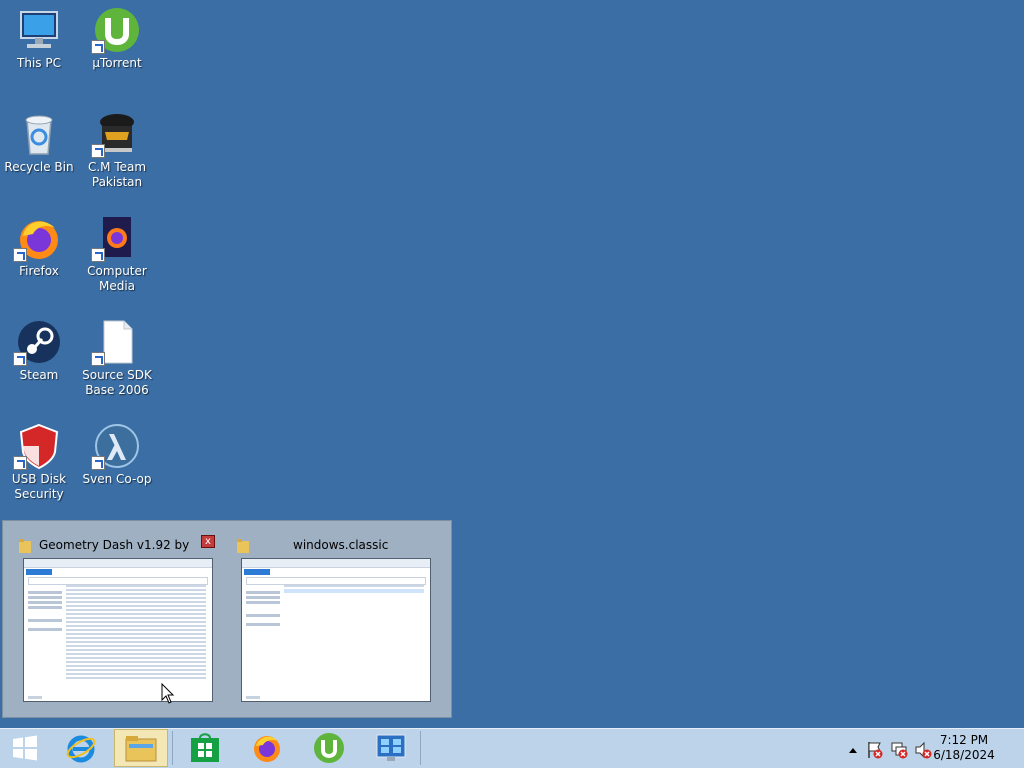 The image size is (1024, 768). Describe the element at coordinates (899, 751) in the screenshot. I see `network-icon` at that location.